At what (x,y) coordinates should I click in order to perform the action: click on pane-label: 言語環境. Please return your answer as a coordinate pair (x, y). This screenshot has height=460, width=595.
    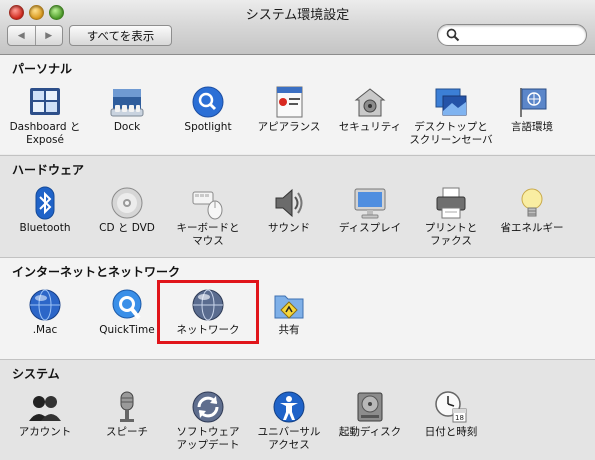
    Looking at the image, I should click on (532, 127).